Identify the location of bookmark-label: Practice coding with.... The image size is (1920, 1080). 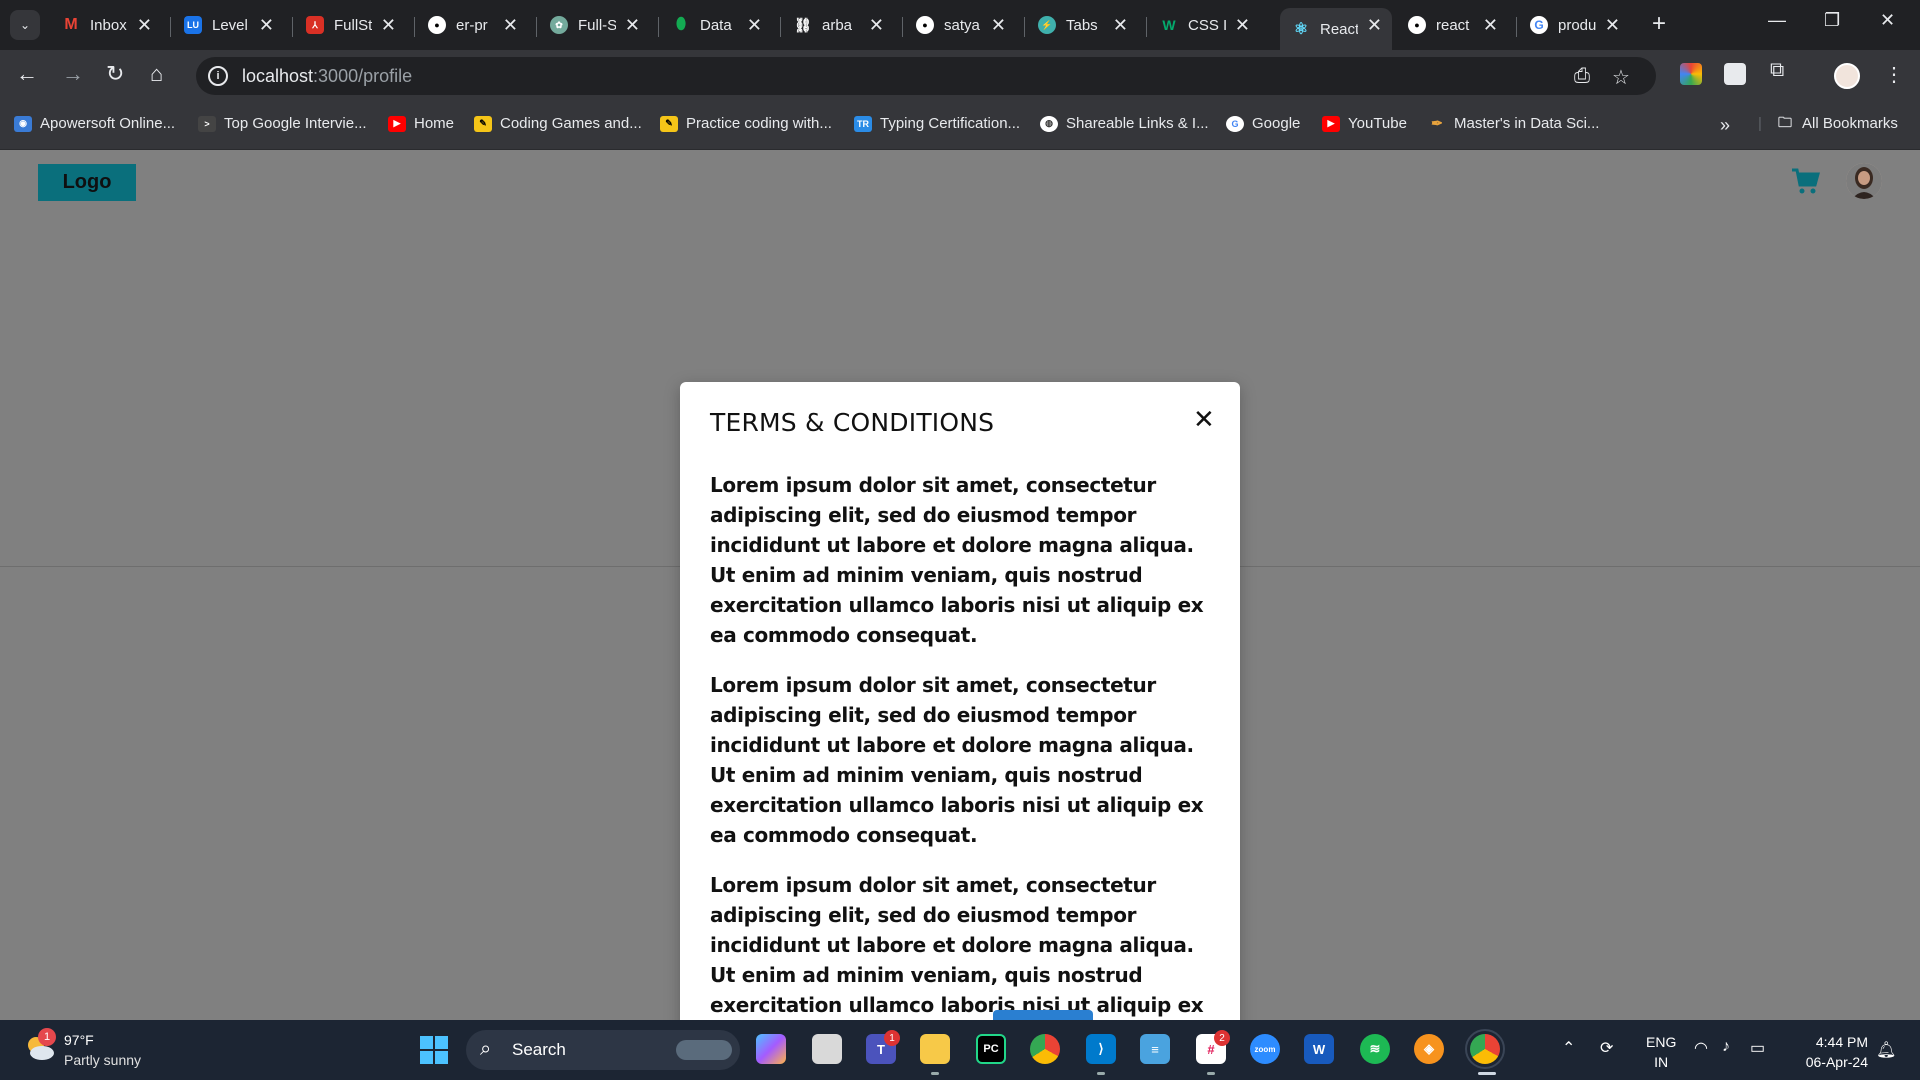
(759, 123).